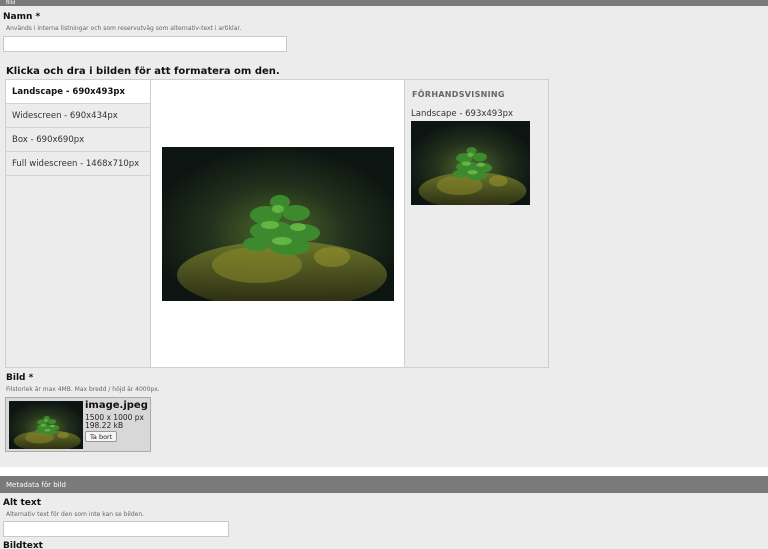 This screenshot has width=768, height=549. What do you see at coordinates (116, 405) in the screenshot?
I see `file-name: image.jpeg` at bounding box center [116, 405].